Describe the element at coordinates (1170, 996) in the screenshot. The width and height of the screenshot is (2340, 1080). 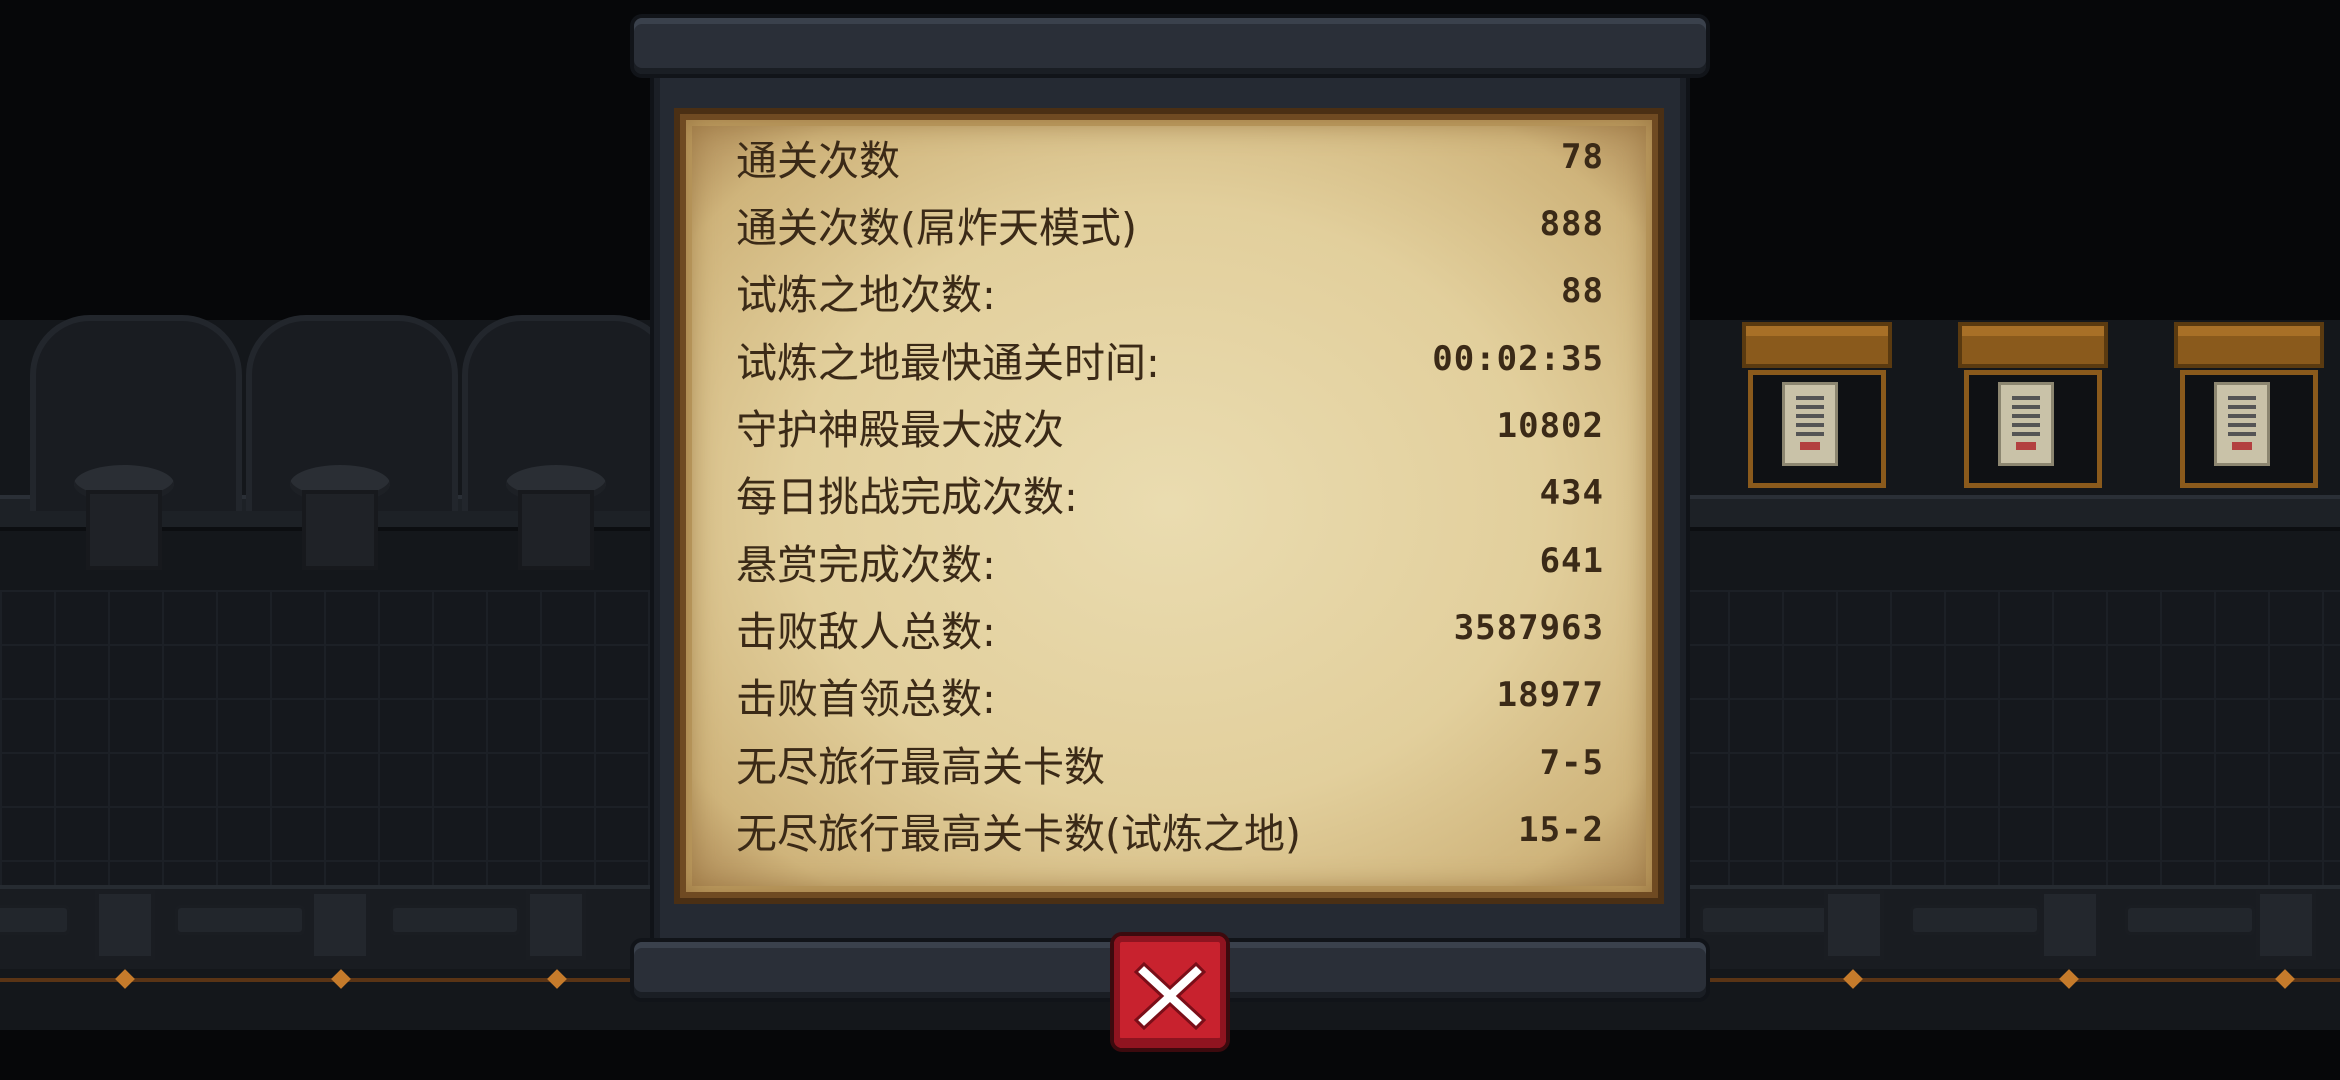
I see `close-icon` at that location.